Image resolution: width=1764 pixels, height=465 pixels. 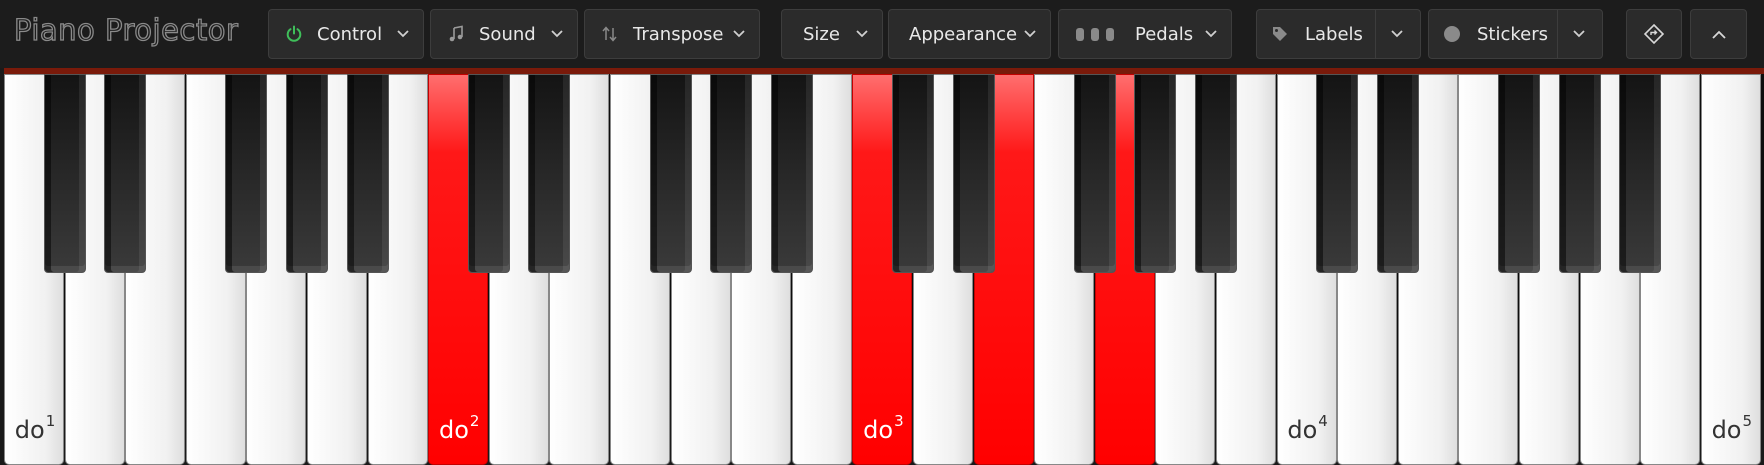 I want to click on control-dropdown-button: Control, so click(x=346, y=34).